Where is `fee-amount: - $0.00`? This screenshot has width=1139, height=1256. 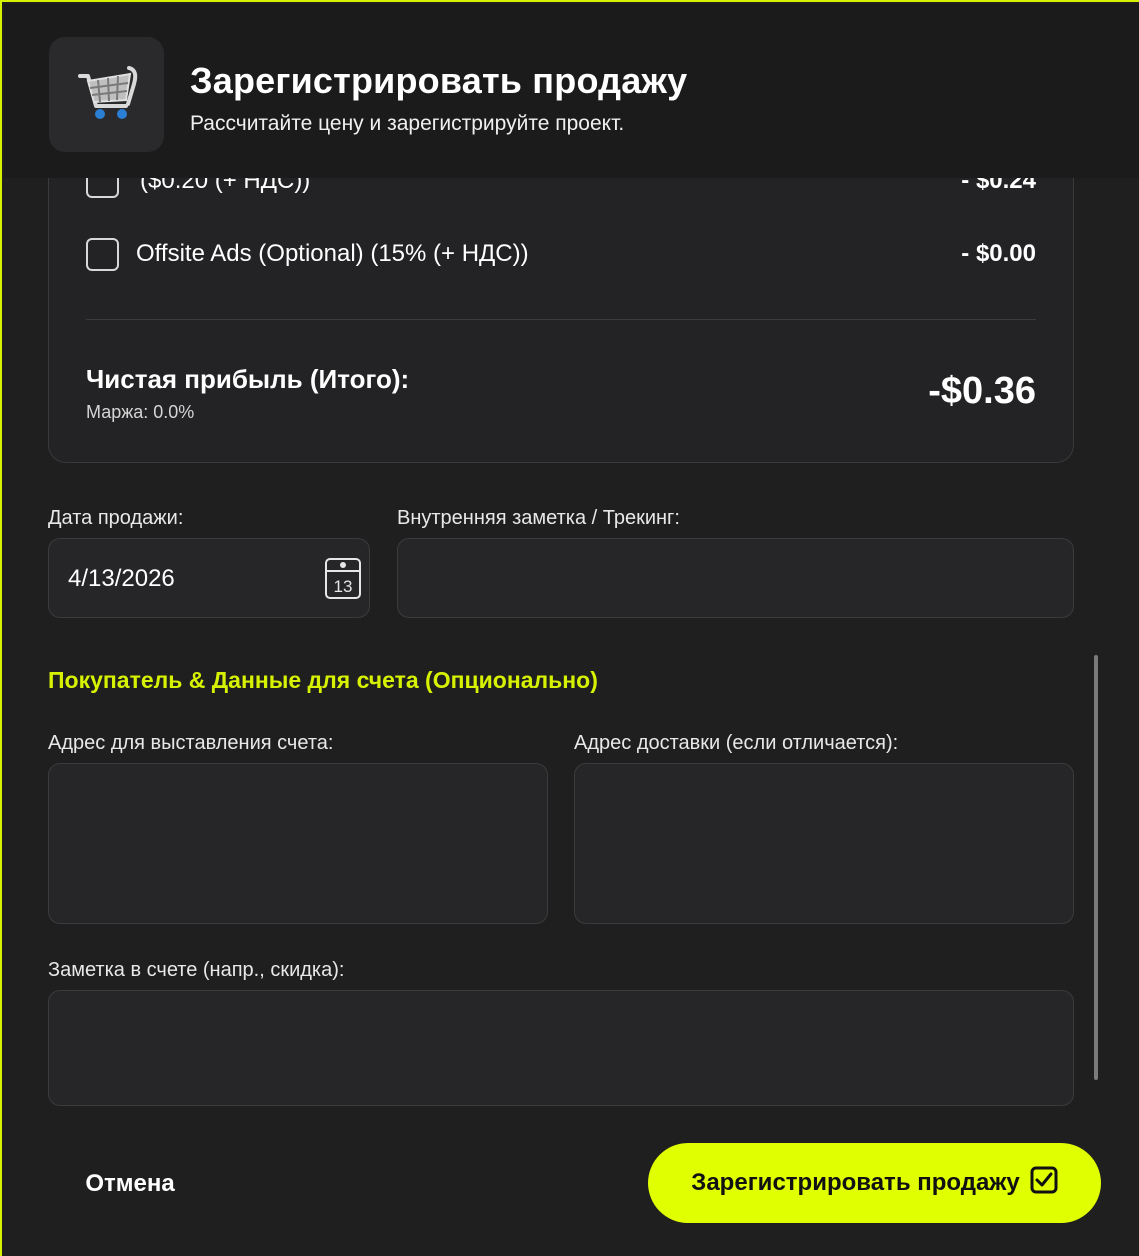
fee-amount: - $0.00 is located at coordinates (998, 253).